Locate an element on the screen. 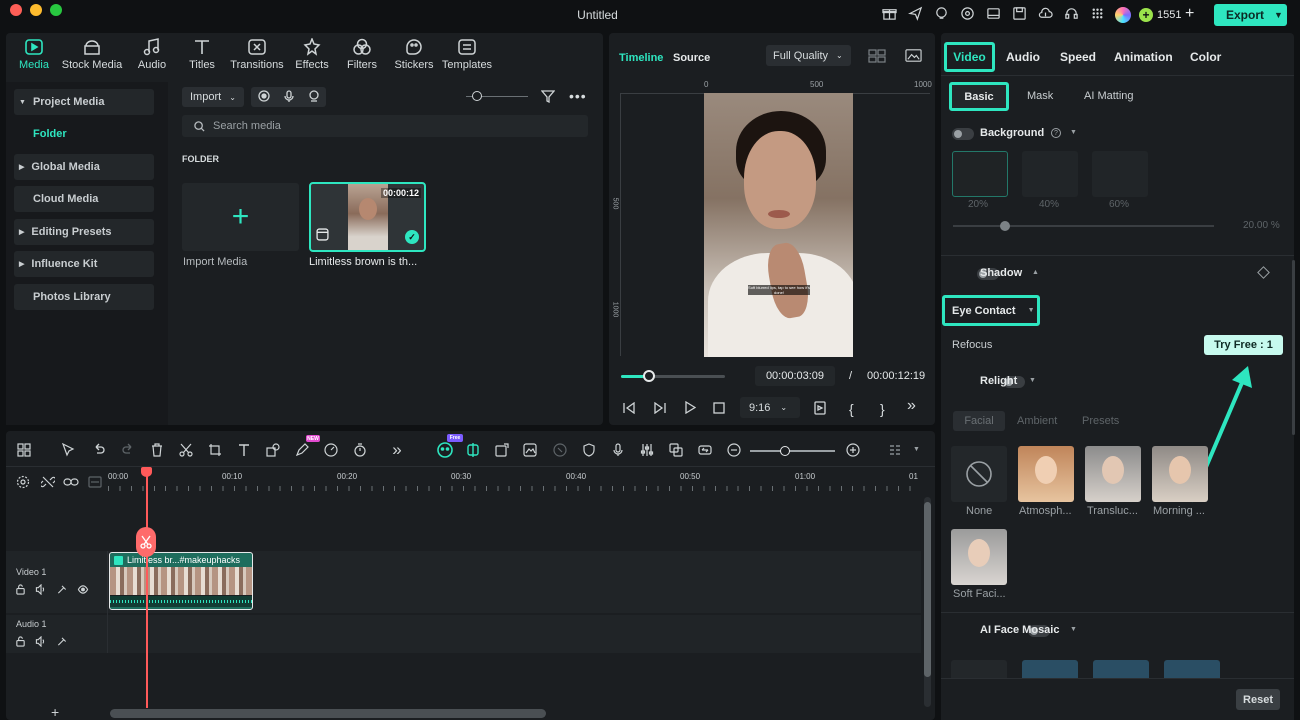  track-options-icon is located at coordinates (895, 450).